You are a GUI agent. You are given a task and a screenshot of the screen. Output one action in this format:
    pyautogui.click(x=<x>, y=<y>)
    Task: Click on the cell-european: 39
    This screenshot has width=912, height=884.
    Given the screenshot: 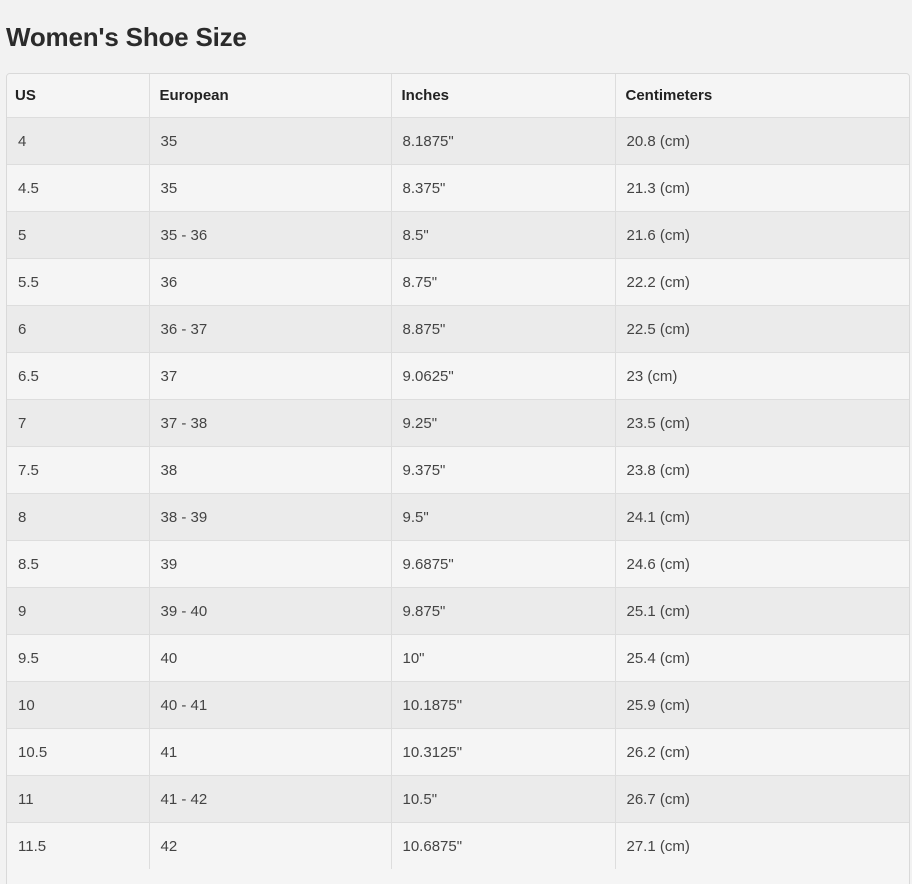 What is the action you would take?
    pyautogui.click(x=270, y=564)
    